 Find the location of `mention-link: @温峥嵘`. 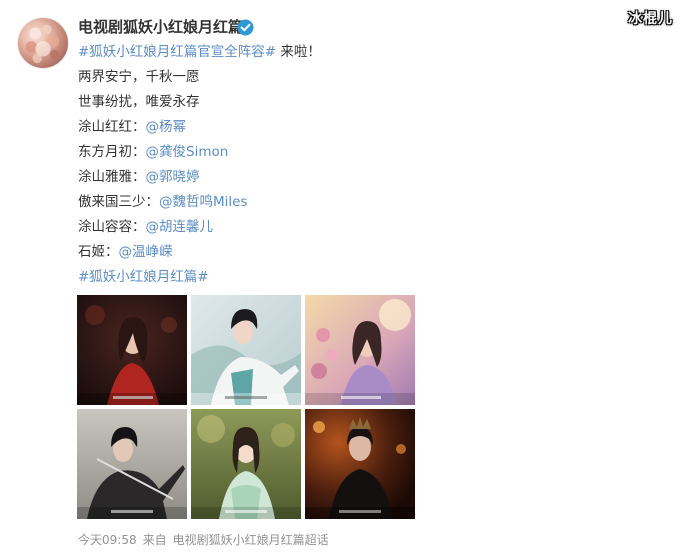

mention-link: @温峥嵘 is located at coordinates (146, 252).